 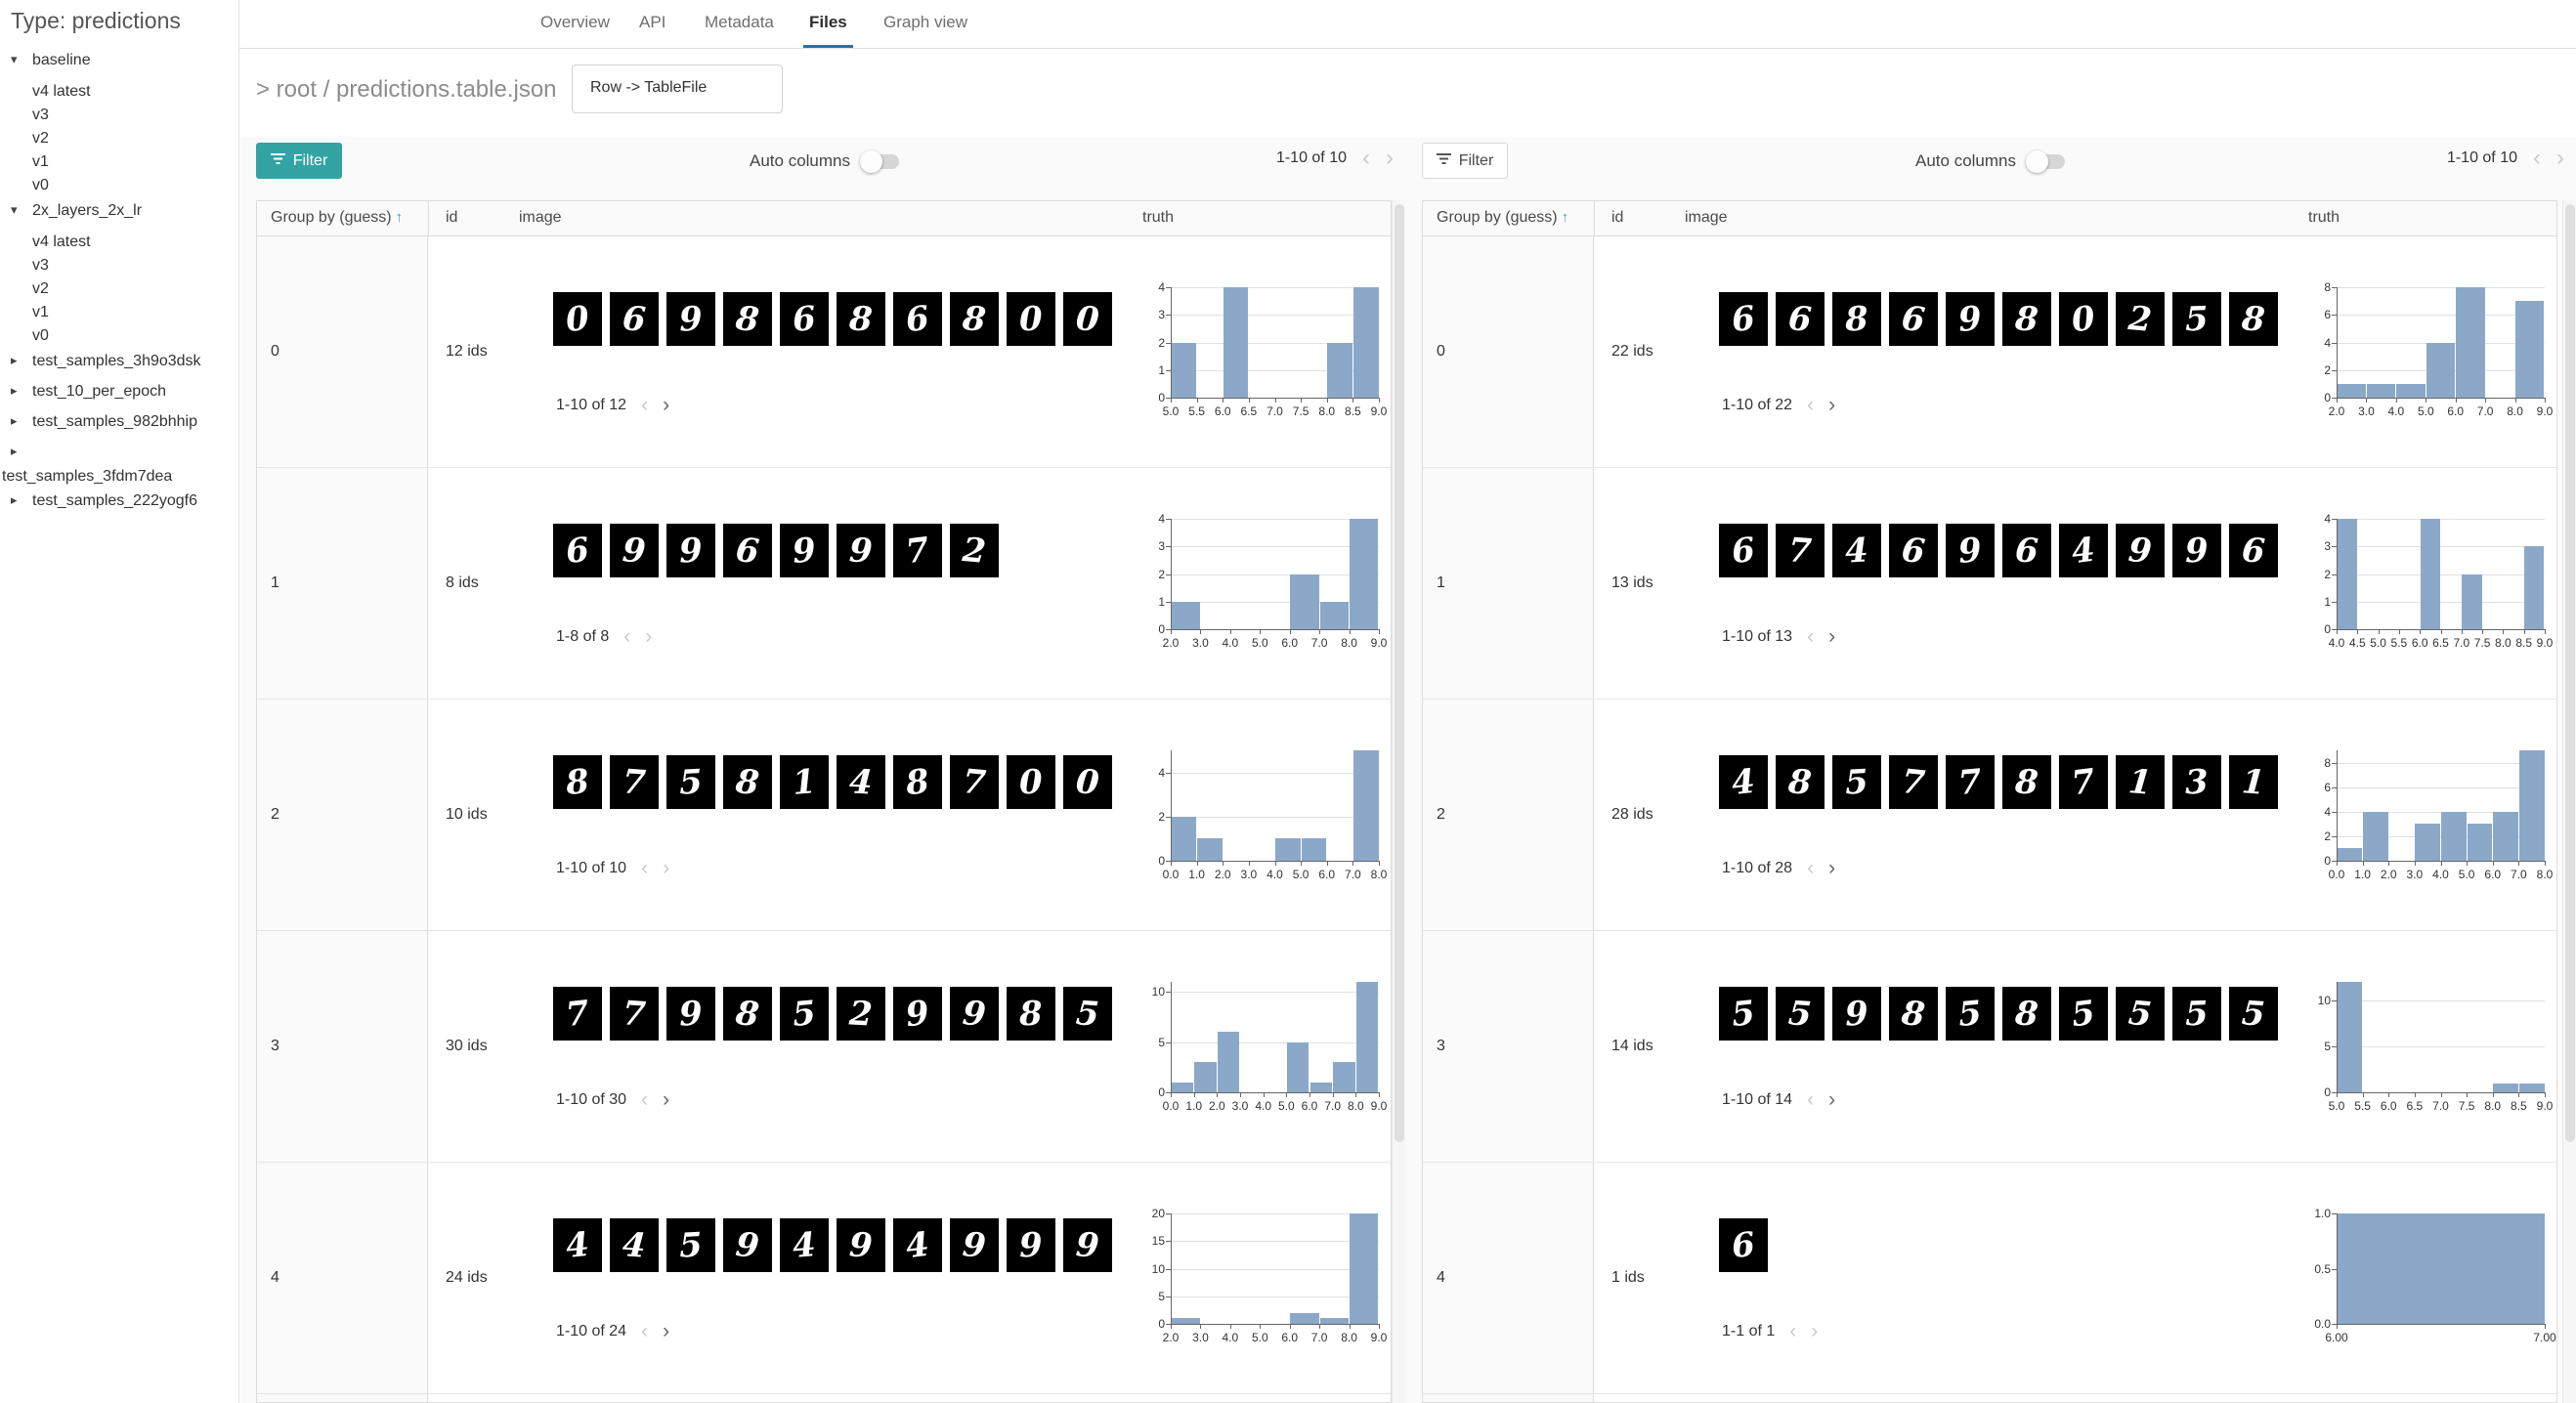 I want to click on tree-node-test-10-per-epoch: ▸ test_10_per_epoch, so click(x=120, y=393).